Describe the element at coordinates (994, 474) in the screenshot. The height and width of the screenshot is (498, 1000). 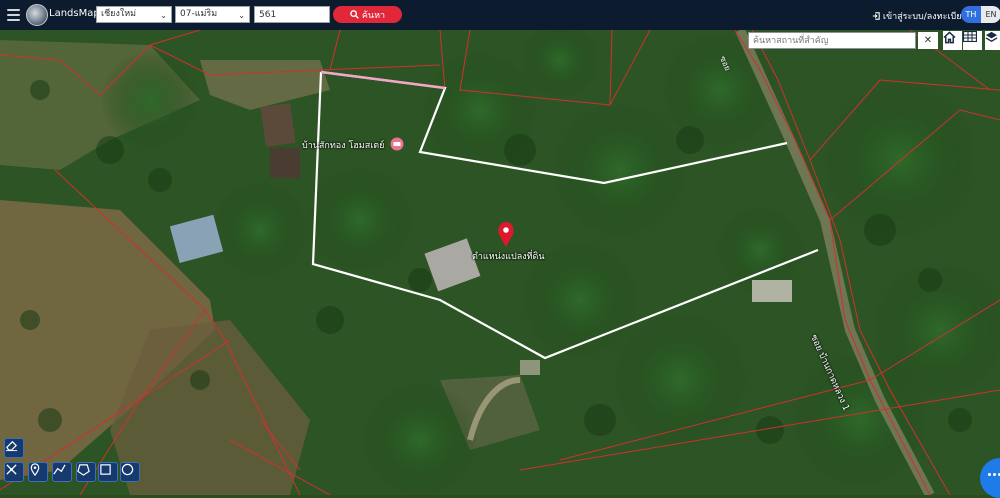
I see `chat-icon` at that location.